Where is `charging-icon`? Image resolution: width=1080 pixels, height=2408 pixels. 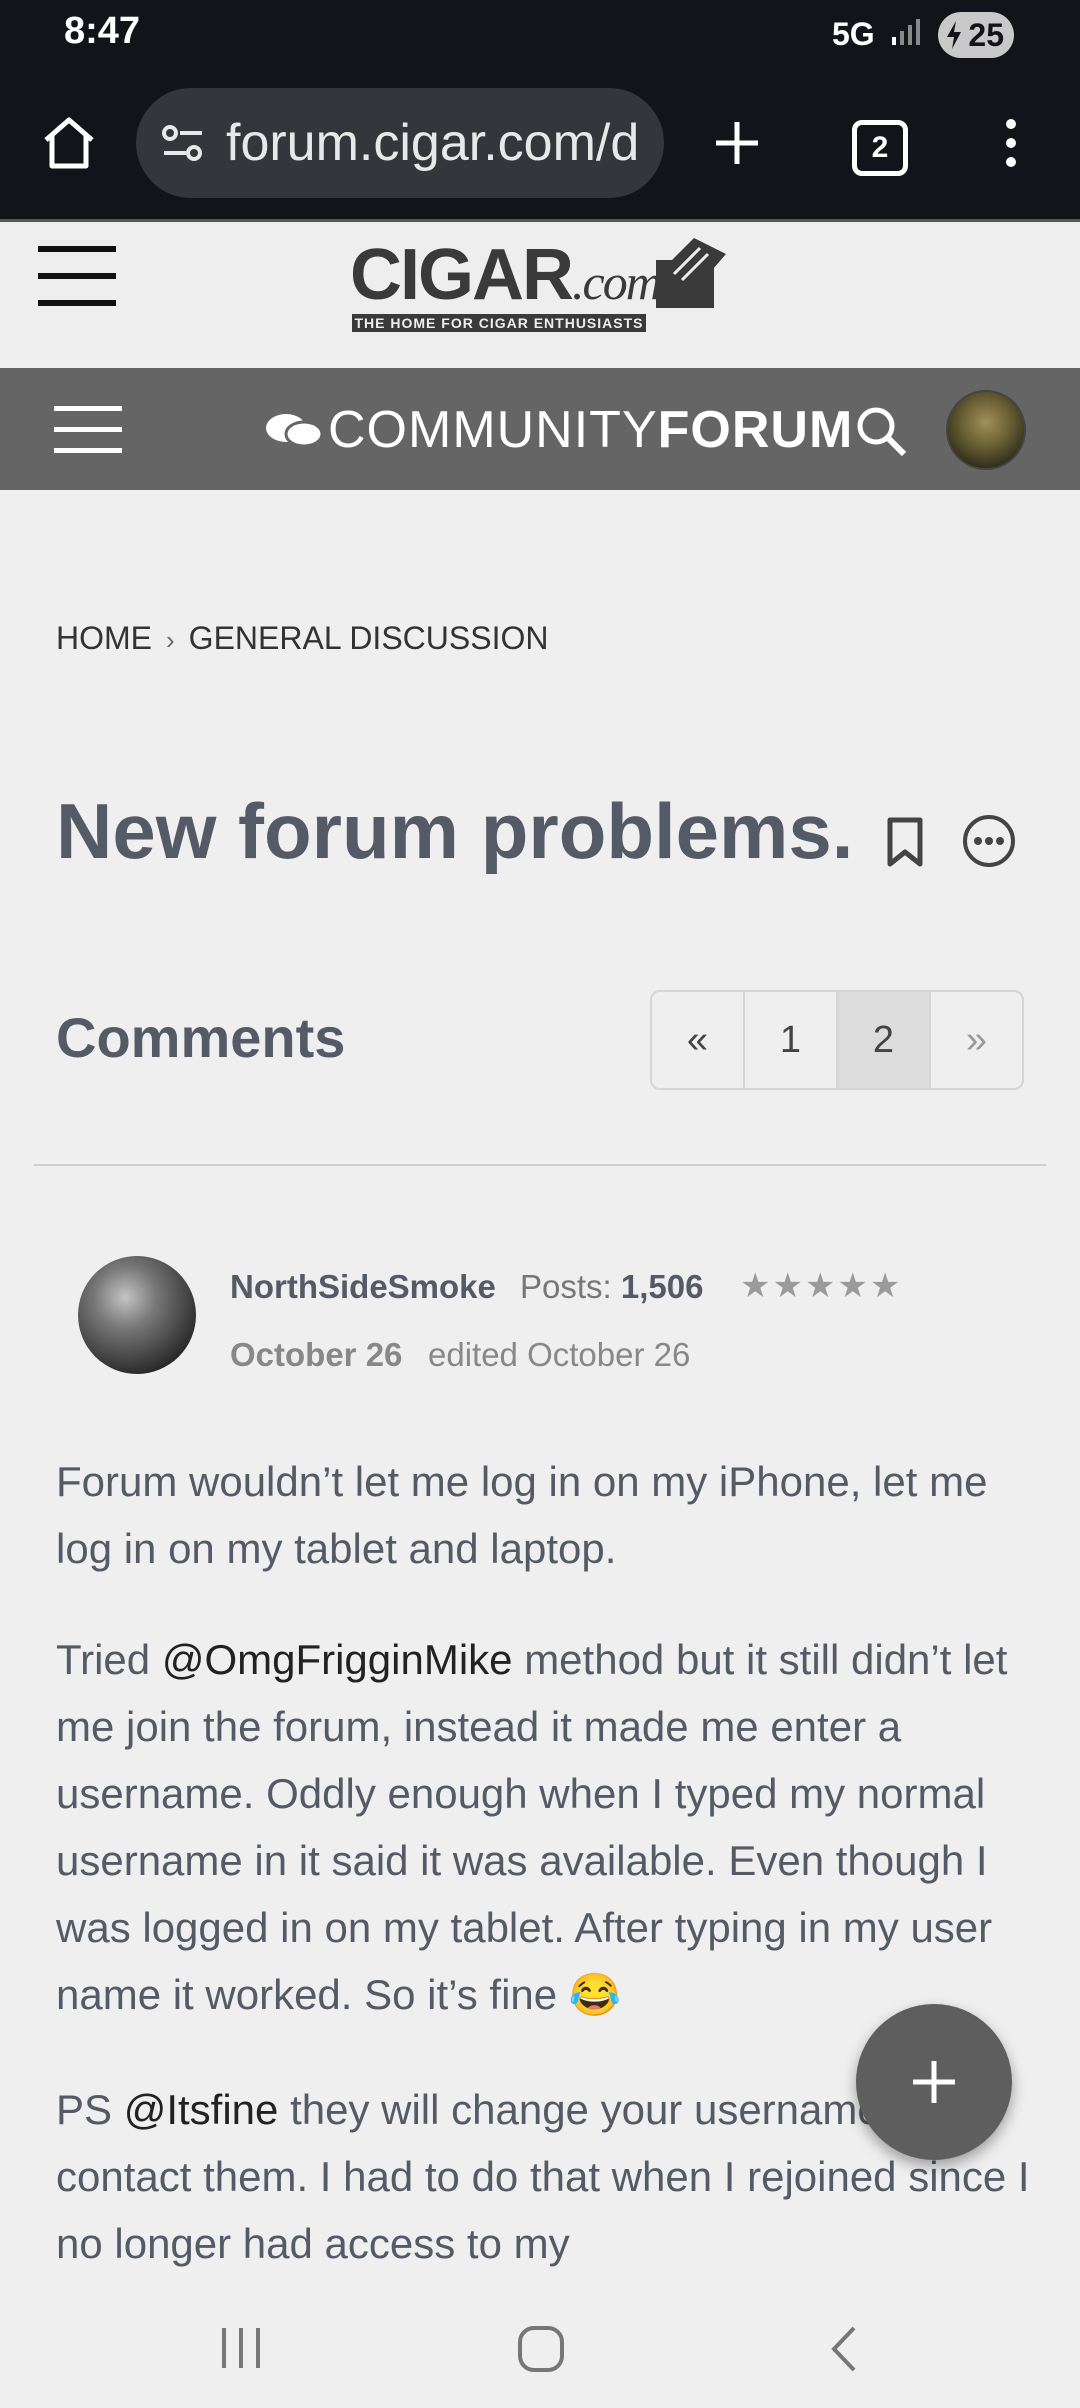
charging-icon is located at coordinates (954, 35).